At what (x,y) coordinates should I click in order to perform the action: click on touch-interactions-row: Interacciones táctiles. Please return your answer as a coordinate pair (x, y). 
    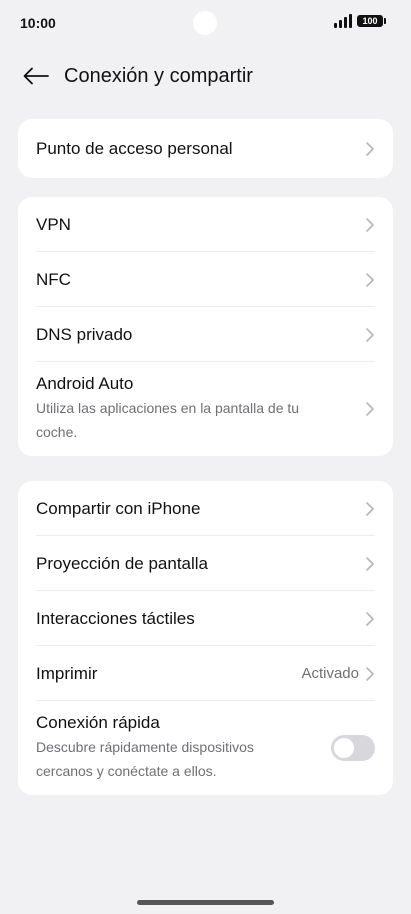
    Looking at the image, I should click on (205, 618).